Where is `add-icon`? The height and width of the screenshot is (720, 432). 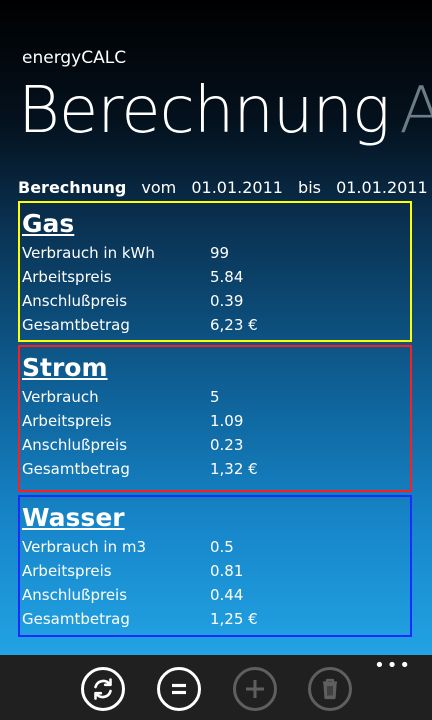
add-icon is located at coordinates (255, 689).